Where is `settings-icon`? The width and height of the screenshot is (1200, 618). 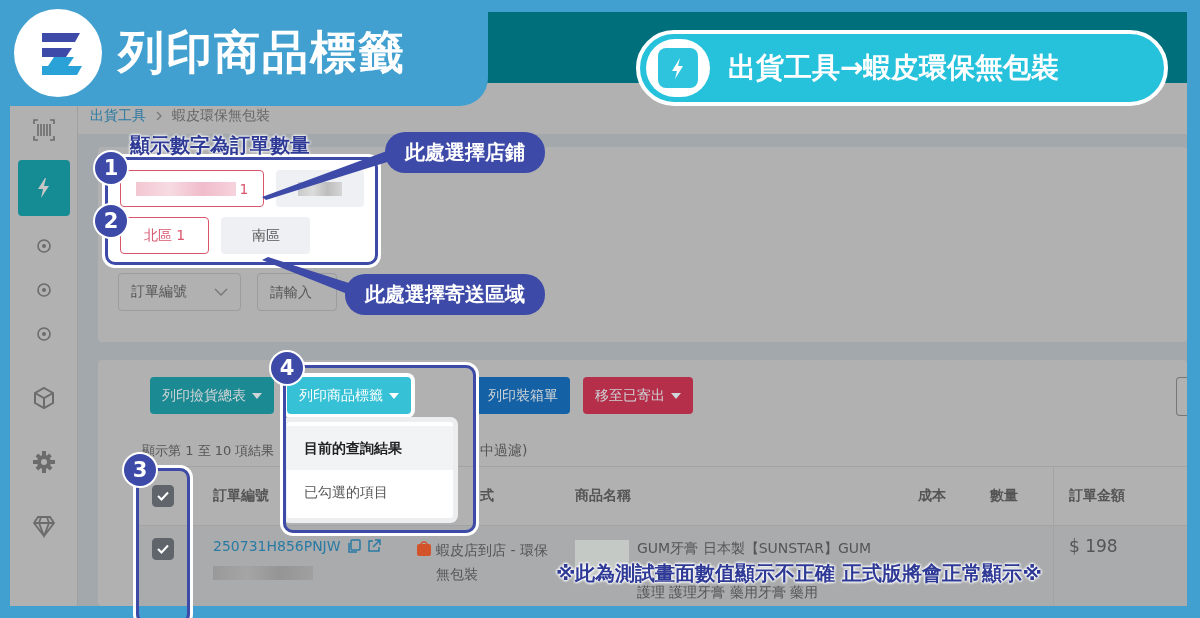 settings-icon is located at coordinates (43, 462).